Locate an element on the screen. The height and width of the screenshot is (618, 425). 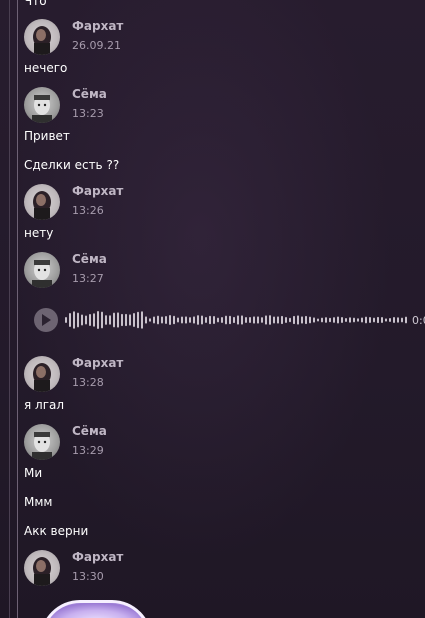
waveform is located at coordinates (236, 320).